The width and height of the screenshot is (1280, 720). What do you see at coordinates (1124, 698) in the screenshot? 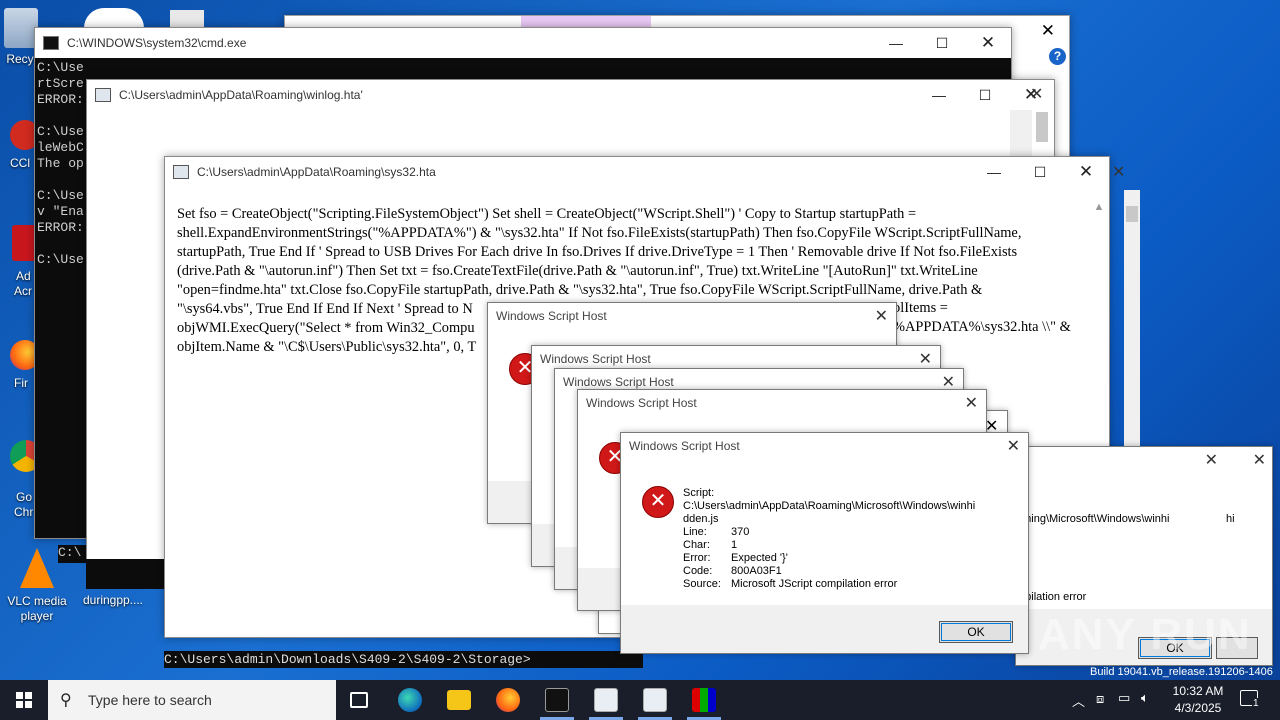
I see `monitor-icon: ▭` at bounding box center [1124, 698].